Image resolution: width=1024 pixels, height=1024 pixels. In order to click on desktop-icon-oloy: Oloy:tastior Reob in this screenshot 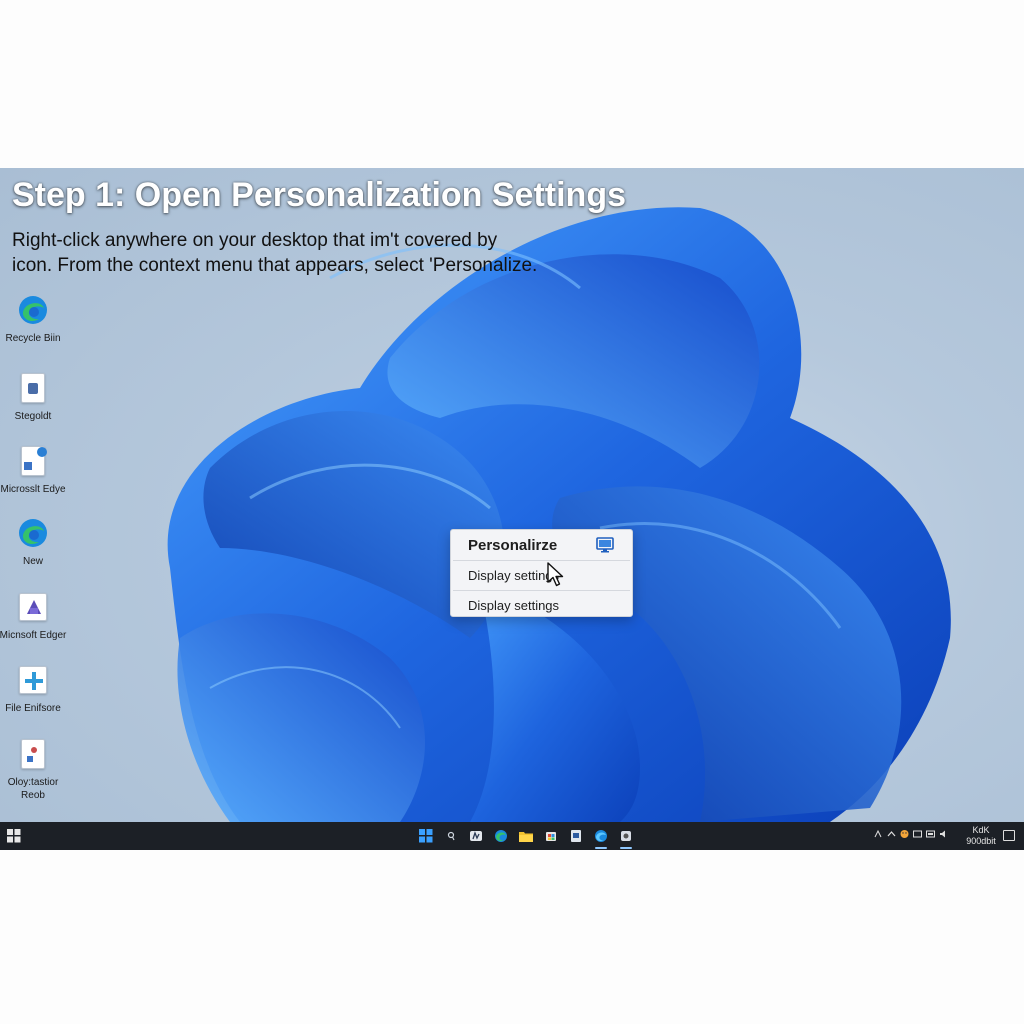, I will do `click(33, 770)`.